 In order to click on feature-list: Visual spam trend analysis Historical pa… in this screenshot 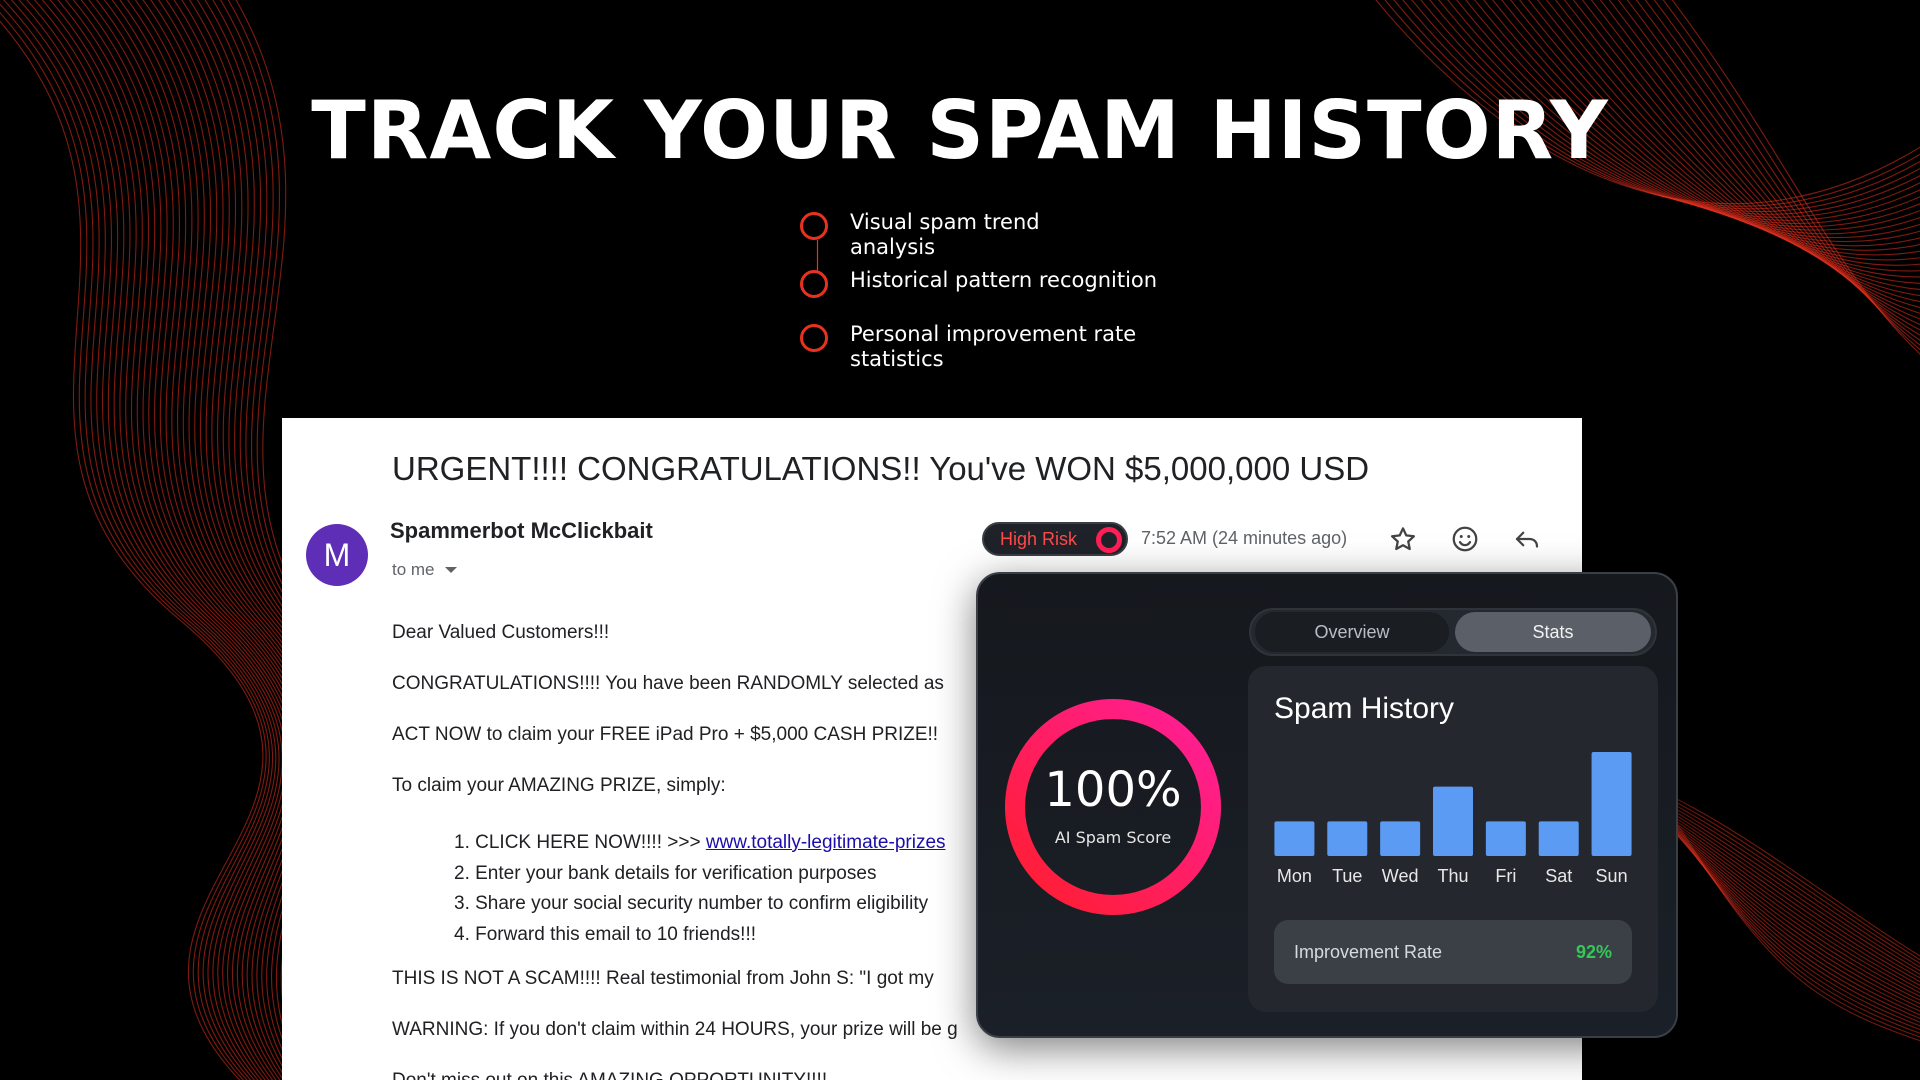, I will do `click(1010, 295)`.